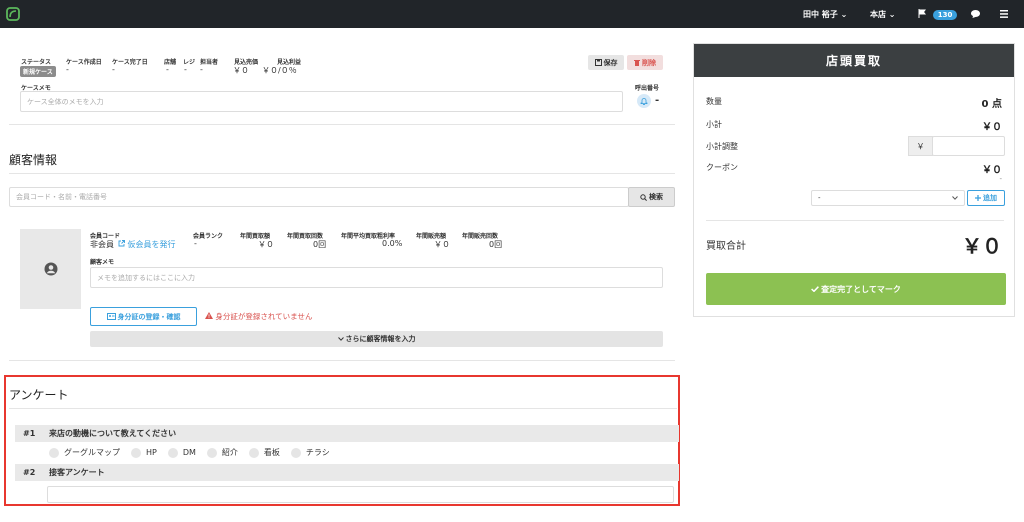 The height and width of the screenshot is (522, 1024). What do you see at coordinates (647, 88) in the screenshot?
I see `call-number-label: 呼出番号` at bounding box center [647, 88].